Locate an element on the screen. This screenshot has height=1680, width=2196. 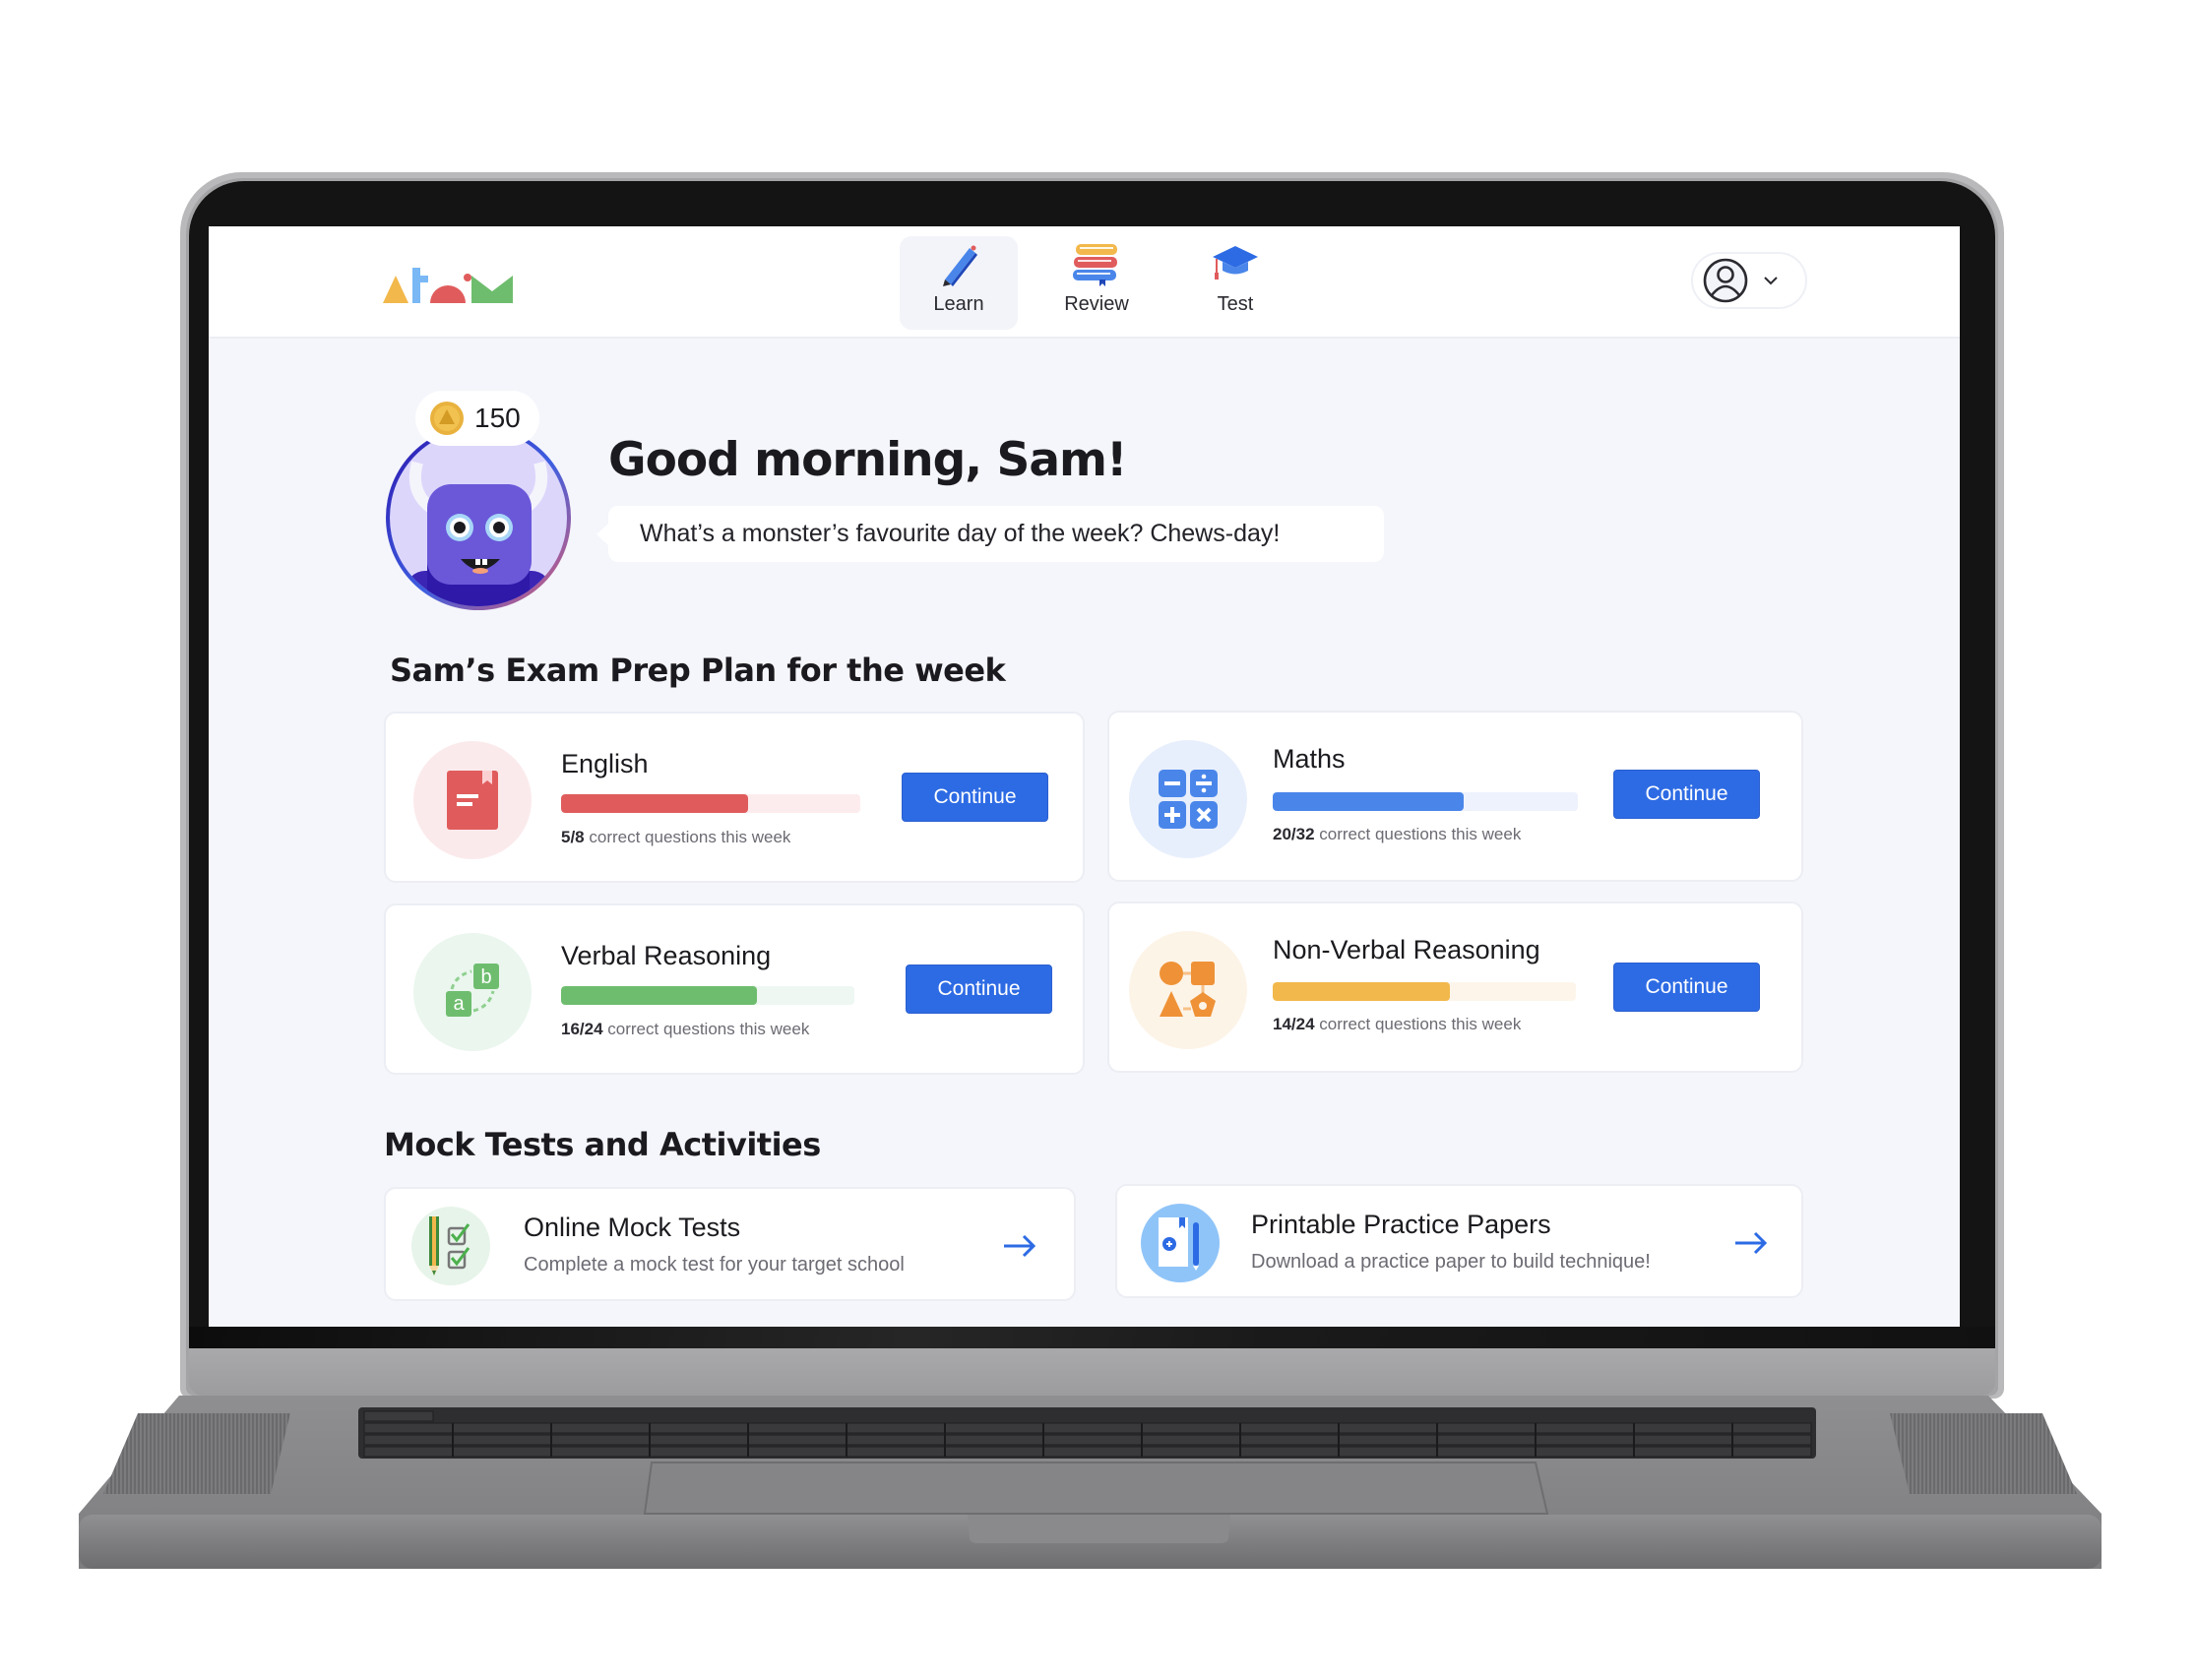
continue-button-english: Continue is located at coordinates (975, 797).